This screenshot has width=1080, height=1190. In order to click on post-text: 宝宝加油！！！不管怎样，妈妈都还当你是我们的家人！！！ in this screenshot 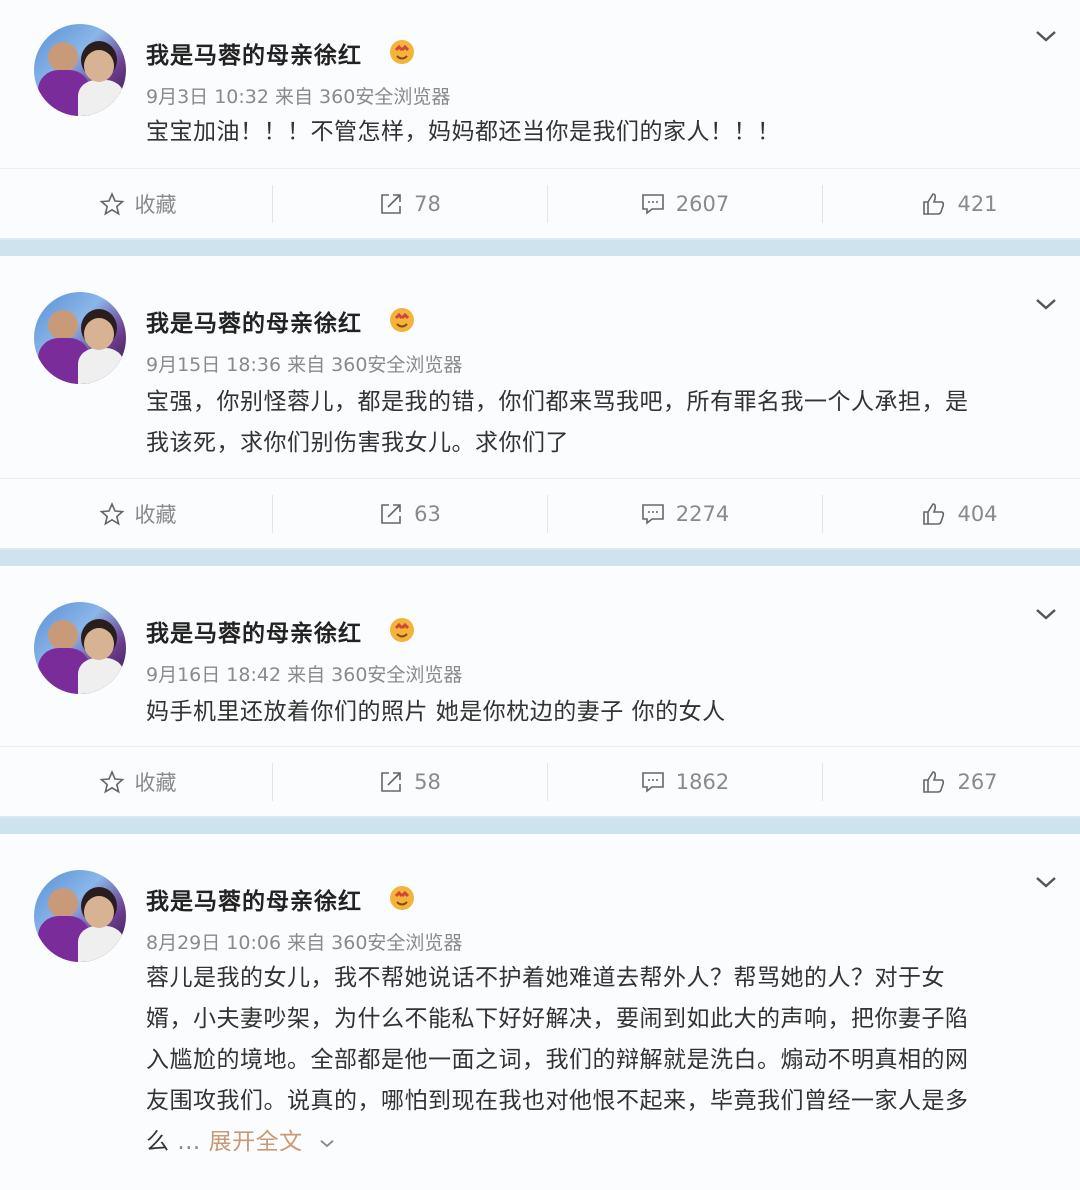, I will do `click(463, 132)`.